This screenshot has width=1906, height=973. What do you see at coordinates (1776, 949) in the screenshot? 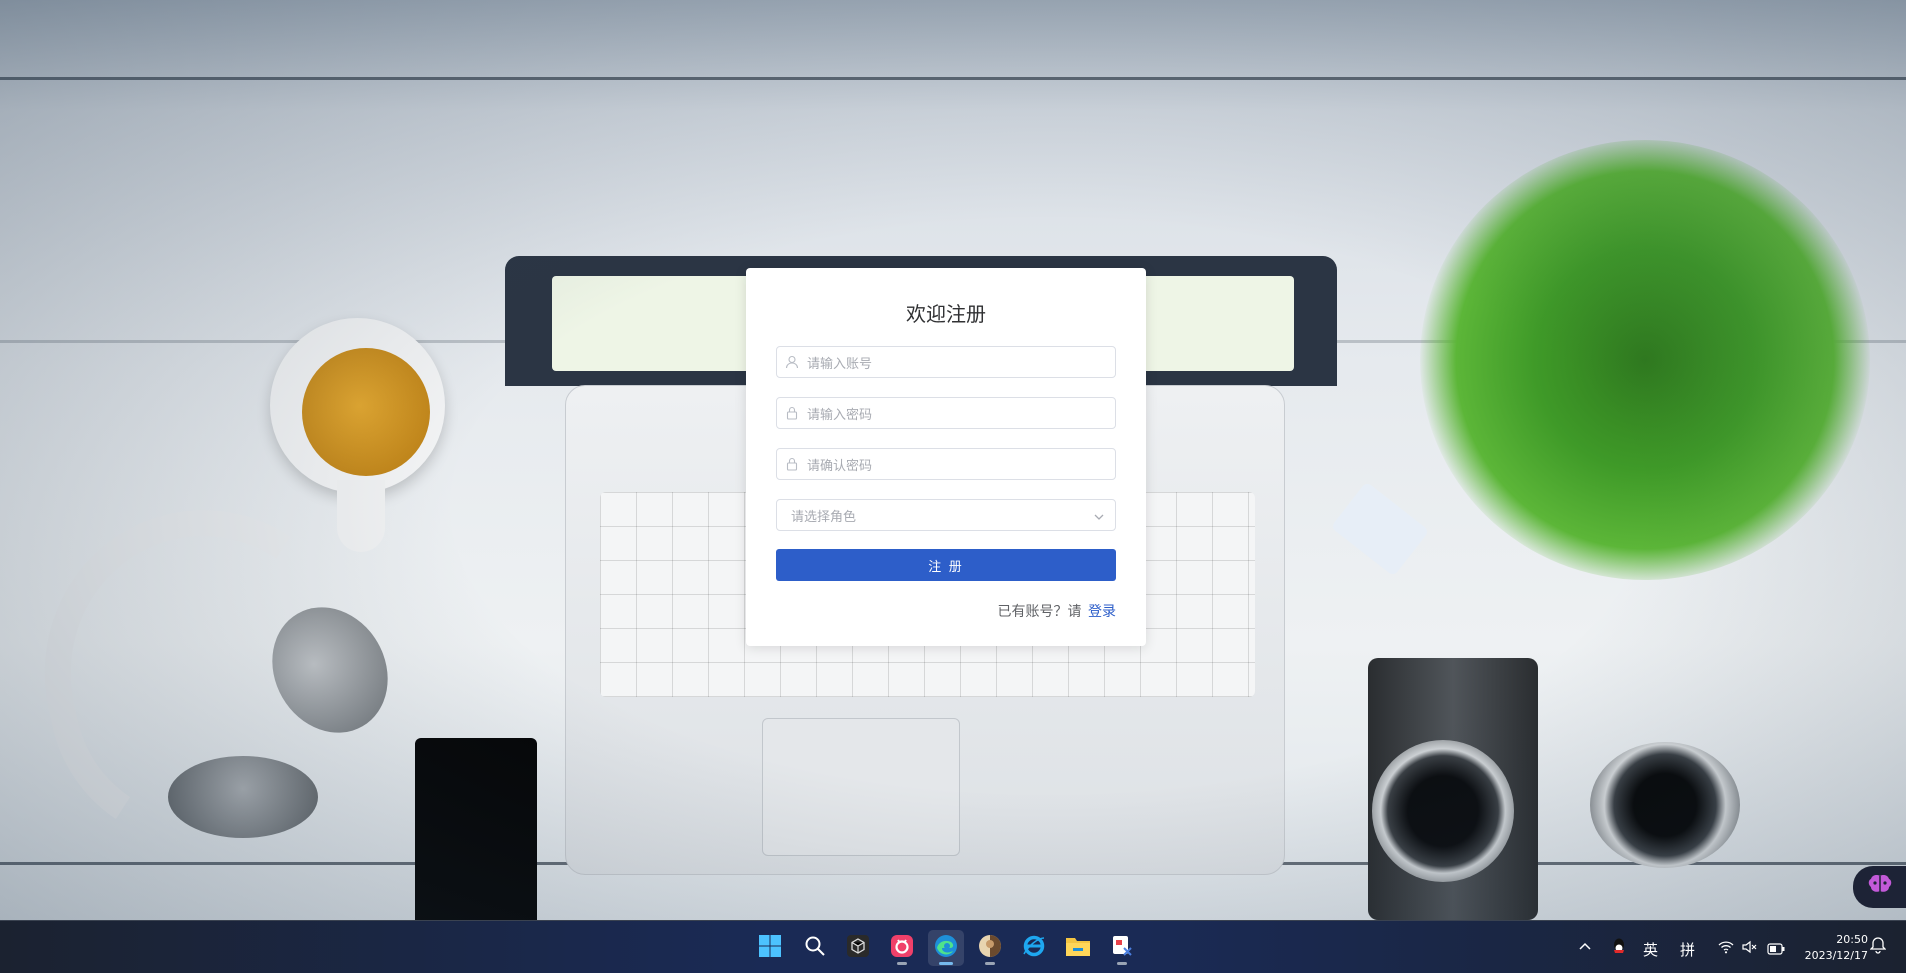
I see `battery-icon` at bounding box center [1776, 949].